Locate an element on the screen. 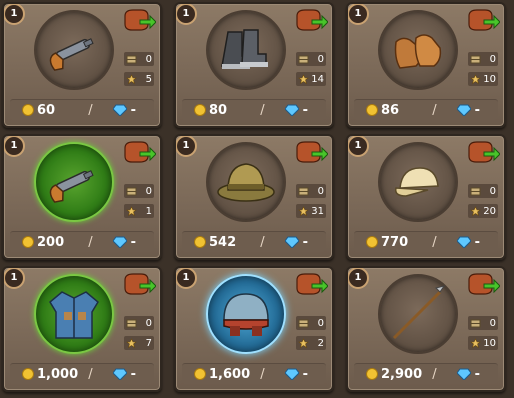  jacket-icon is located at coordinates (74, 315).